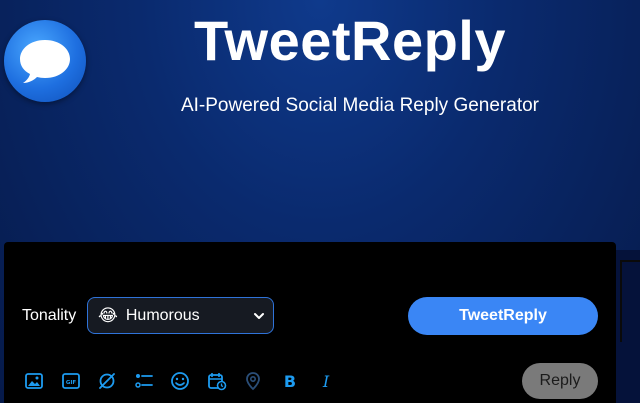 The width and height of the screenshot is (640, 403). I want to click on grok-icon, so click(107, 381).